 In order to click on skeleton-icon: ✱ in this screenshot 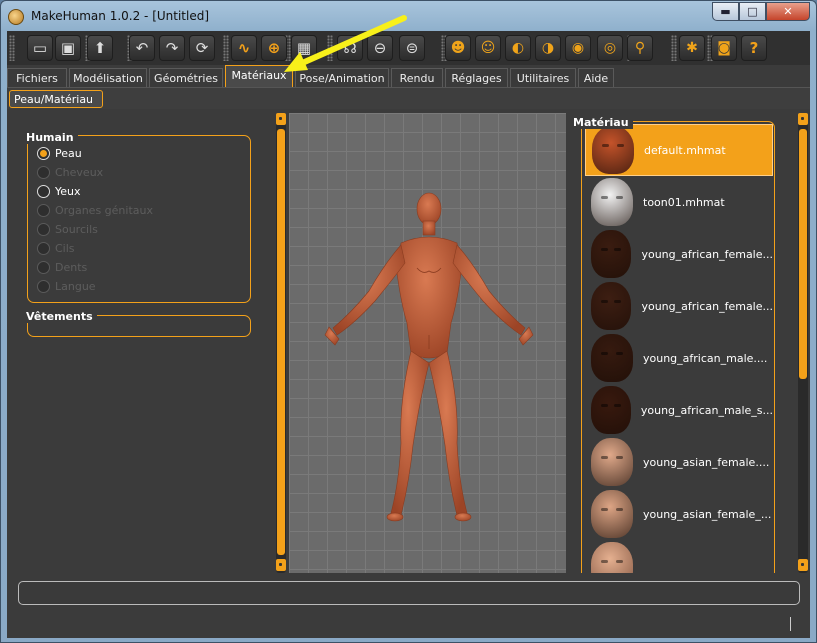, I will do `click(692, 48)`.